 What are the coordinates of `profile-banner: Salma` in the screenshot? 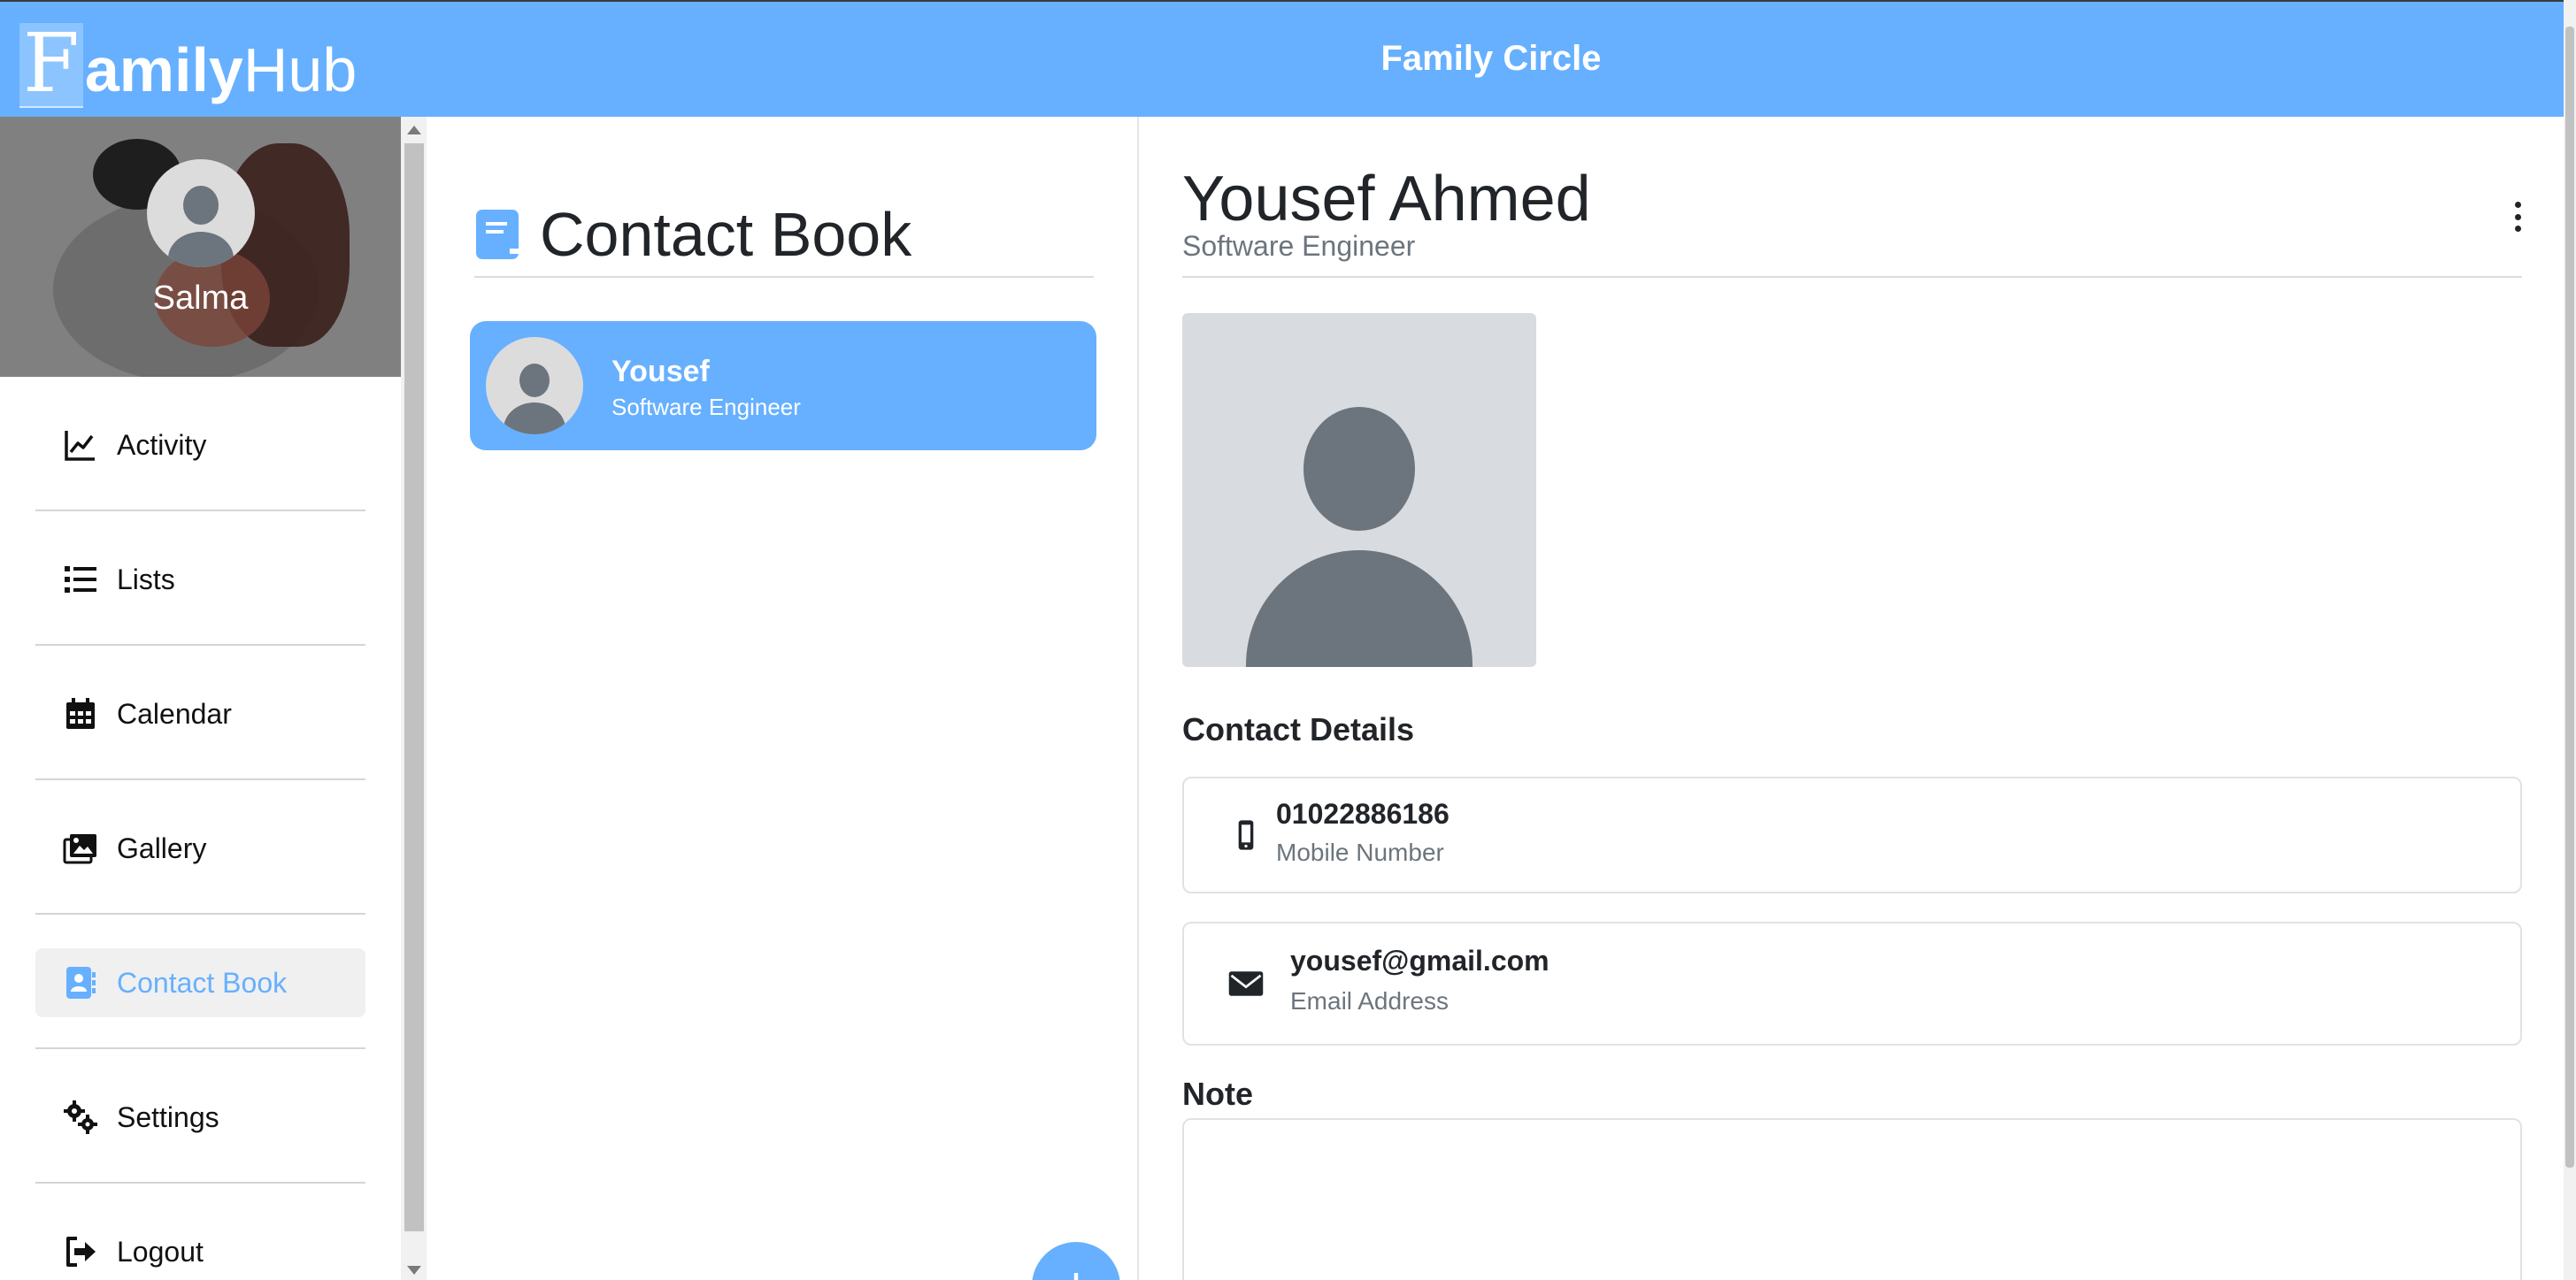 It's located at (200, 247).